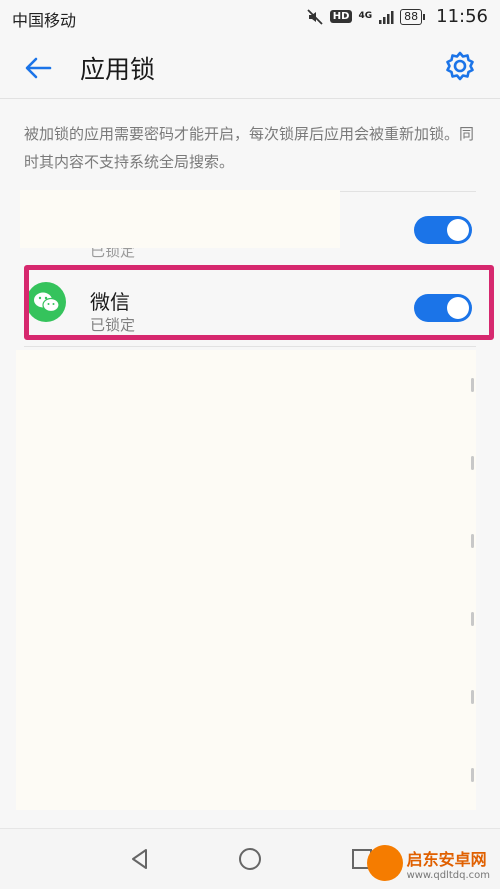 The image size is (500, 889). Describe the element at coordinates (259, 302) in the screenshot. I see `highlight-box` at that location.